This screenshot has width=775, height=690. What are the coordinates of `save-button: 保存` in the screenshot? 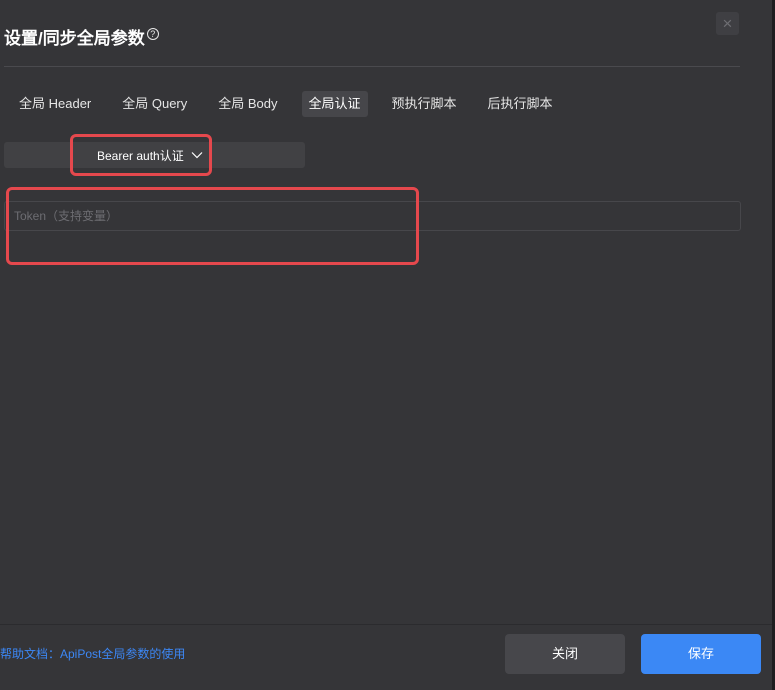 It's located at (701, 654).